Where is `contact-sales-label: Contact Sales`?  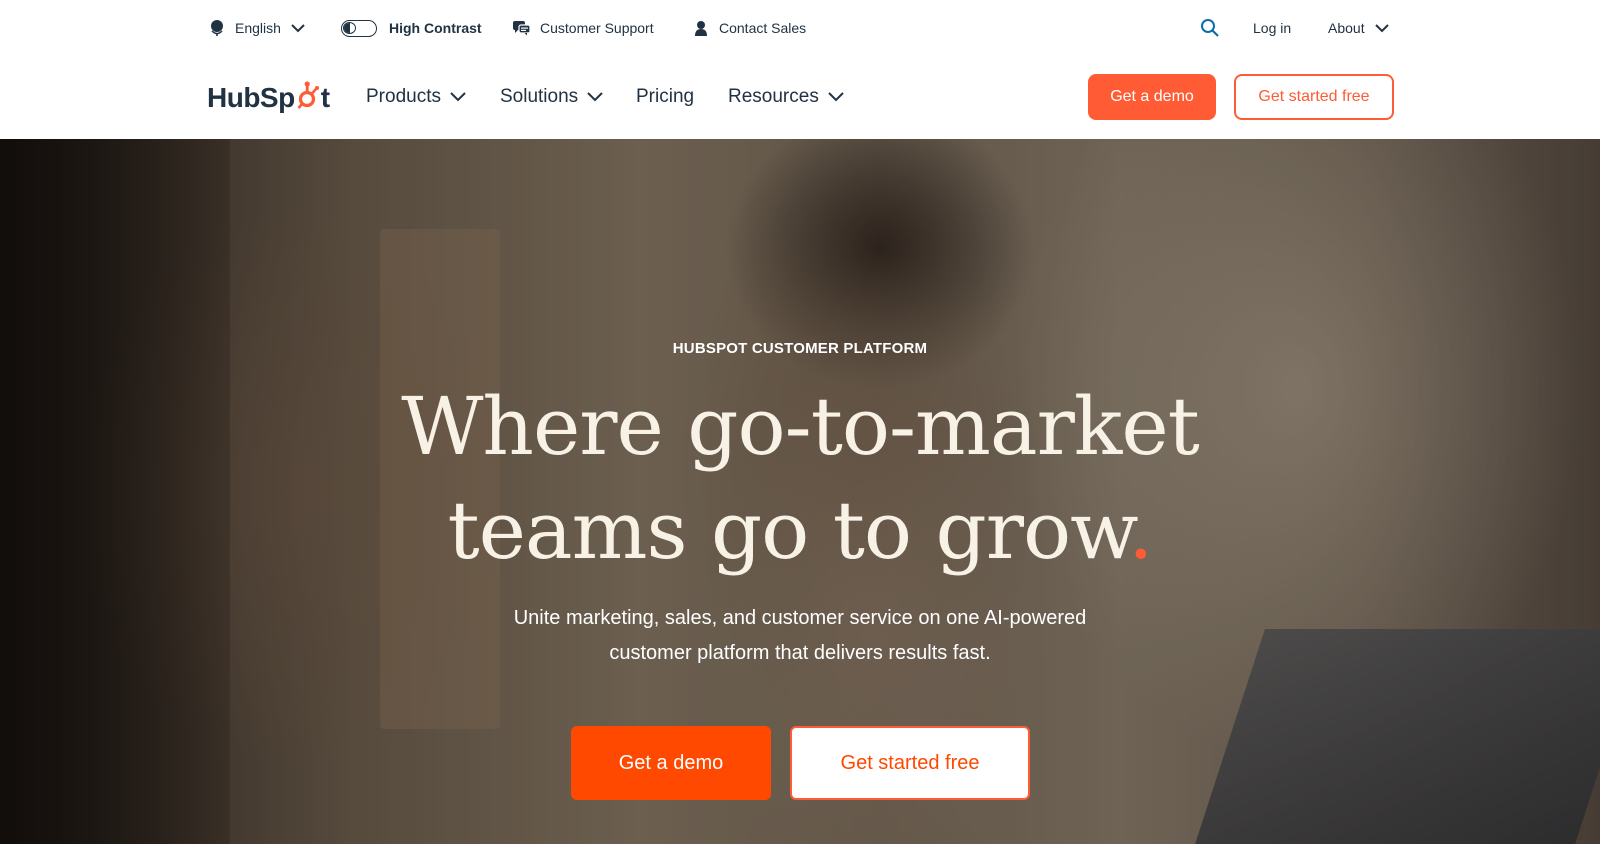 contact-sales-label: Contact Sales is located at coordinates (763, 28).